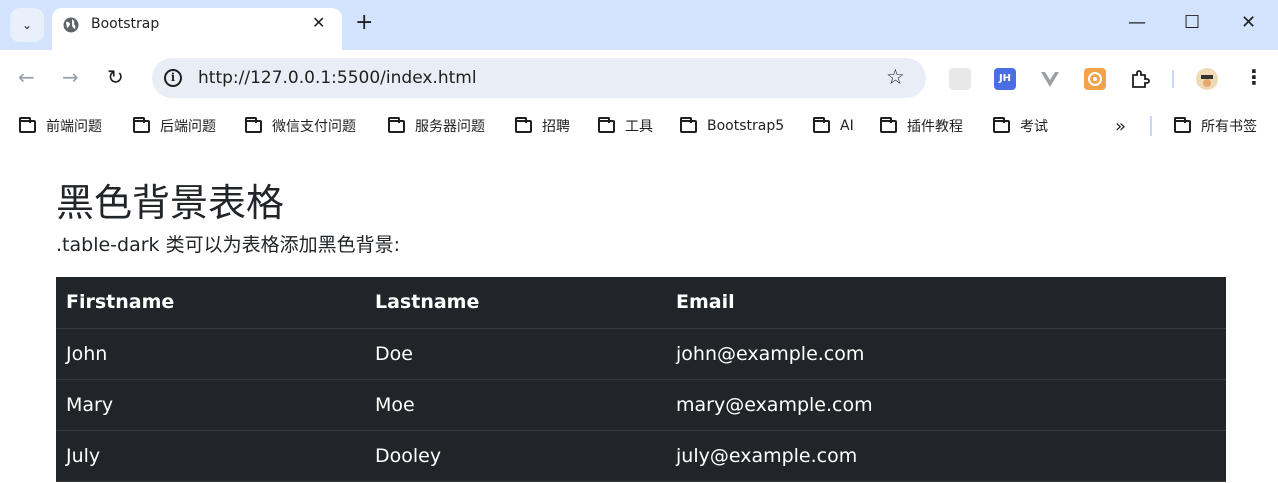  Describe the element at coordinates (1248, 23) in the screenshot. I see `close-window-button: ✕` at that location.